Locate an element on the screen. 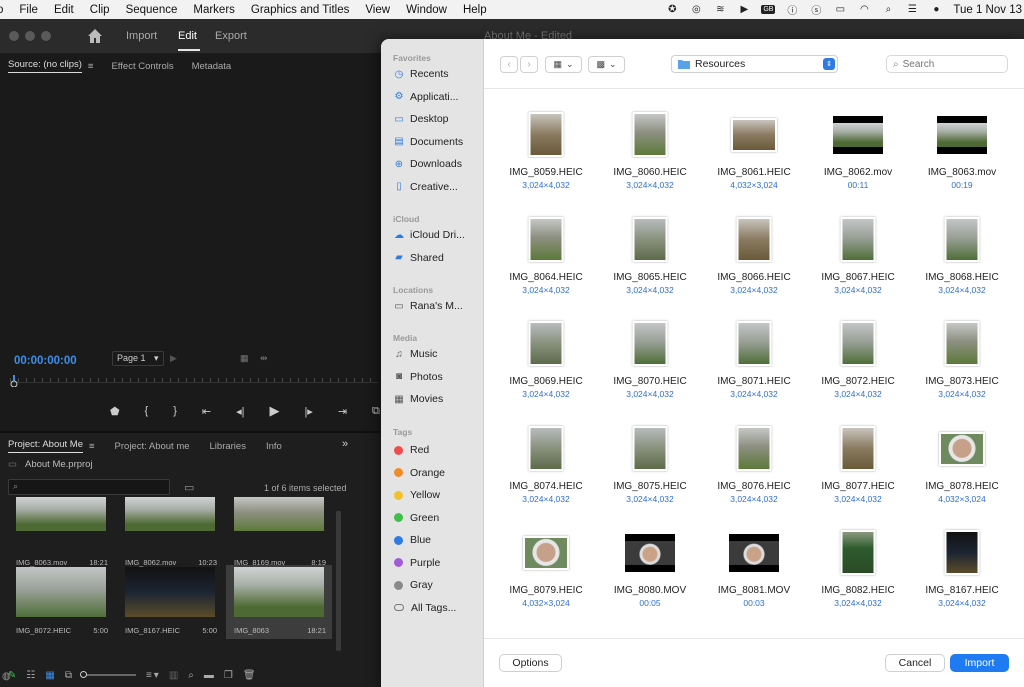  home-icon is located at coordinates (95, 36).